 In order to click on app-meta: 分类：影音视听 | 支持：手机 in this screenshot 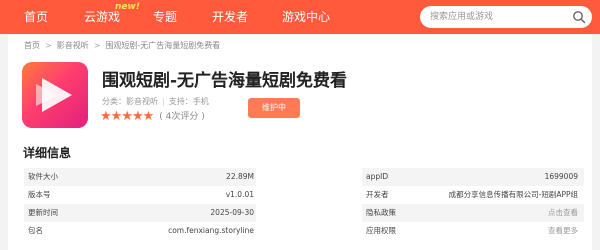, I will do `click(155, 102)`.